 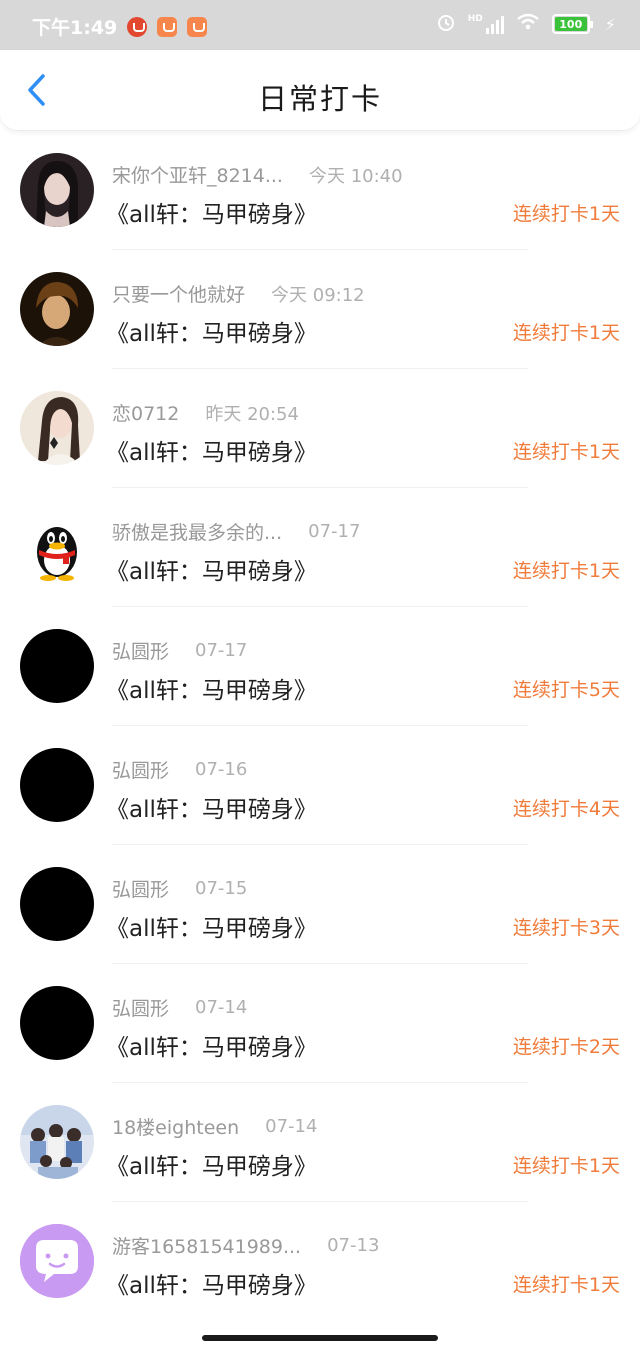 What do you see at coordinates (318, 295) in the screenshot?
I see `checkin-time: 今天 09:12` at bounding box center [318, 295].